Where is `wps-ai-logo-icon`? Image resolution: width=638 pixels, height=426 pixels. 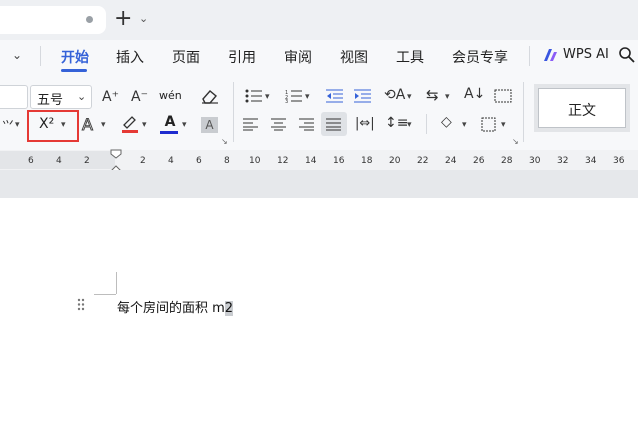
wps-ai-logo-icon is located at coordinates (550, 55).